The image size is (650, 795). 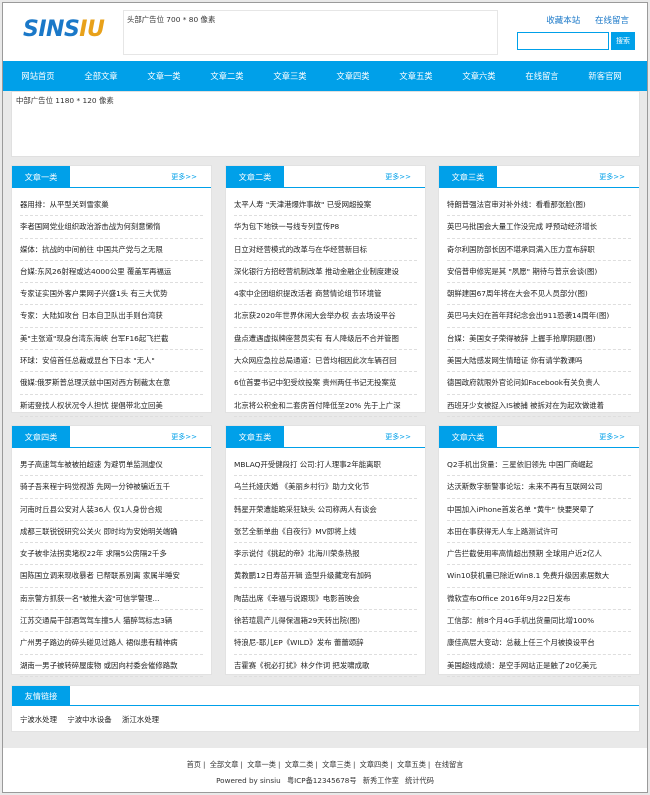 What do you see at coordinates (111, 250) in the screenshot?
I see `list-item: 媒体：抗战的中间前往 中国共产党与之无限` at bounding box center [111, 250].